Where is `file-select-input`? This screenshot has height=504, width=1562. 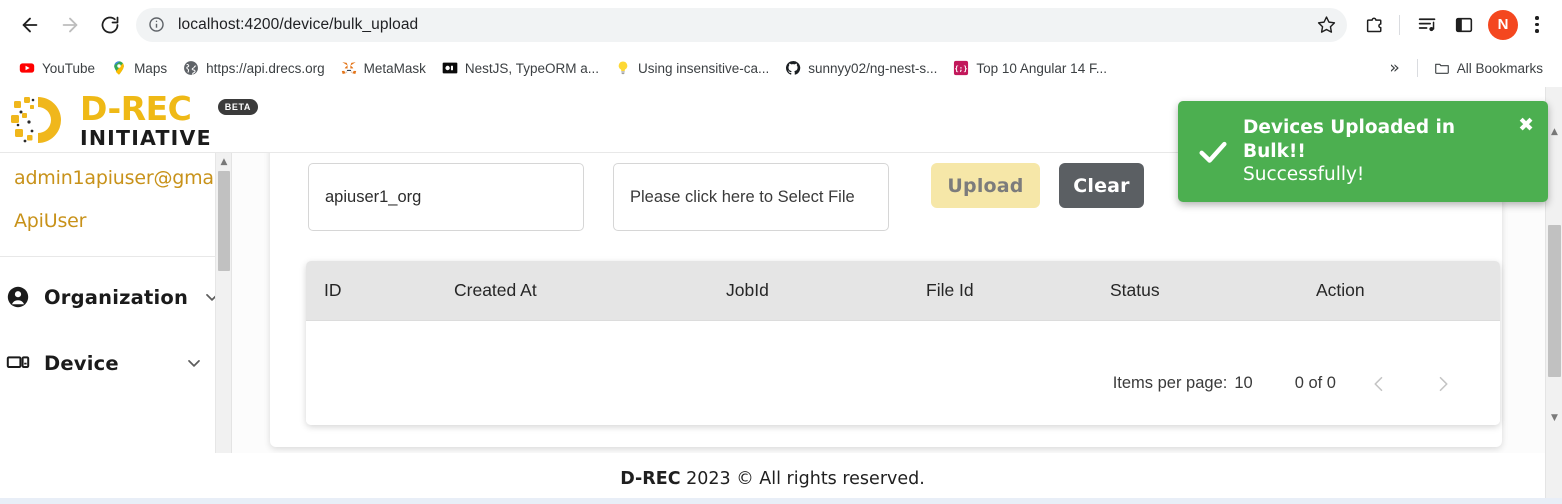
file-select-input is located at coordinates (751, 197).